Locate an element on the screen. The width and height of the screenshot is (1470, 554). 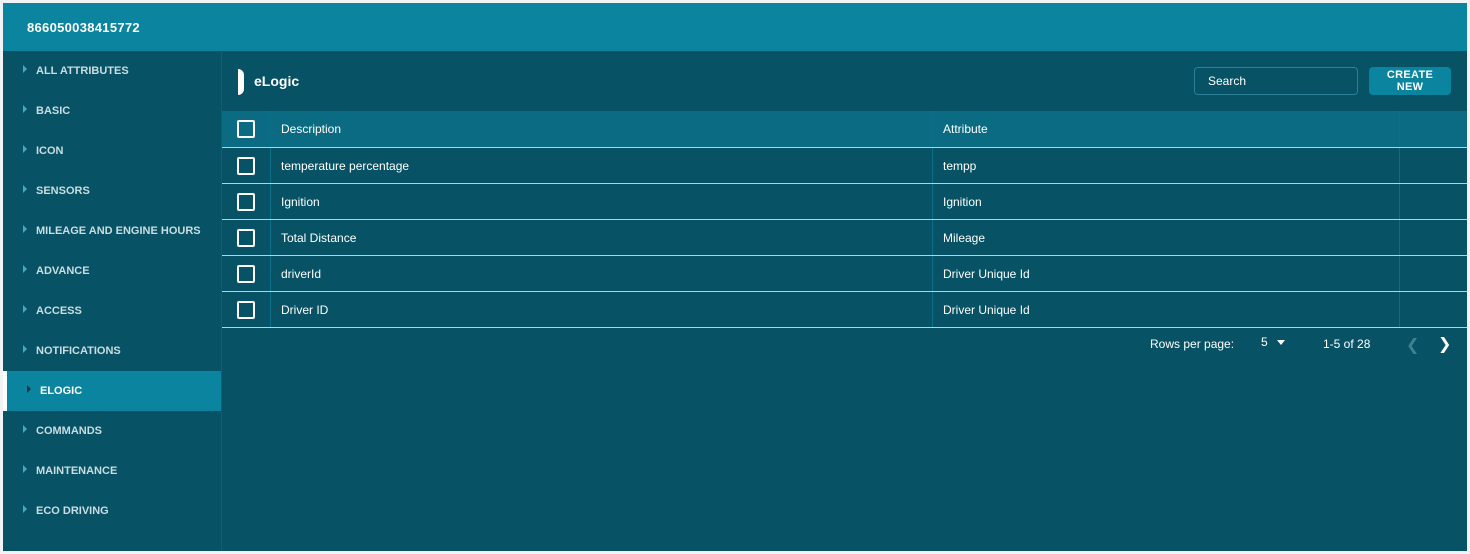
sidebar-item-label: SENSORS is located at coordinates (63, 191).